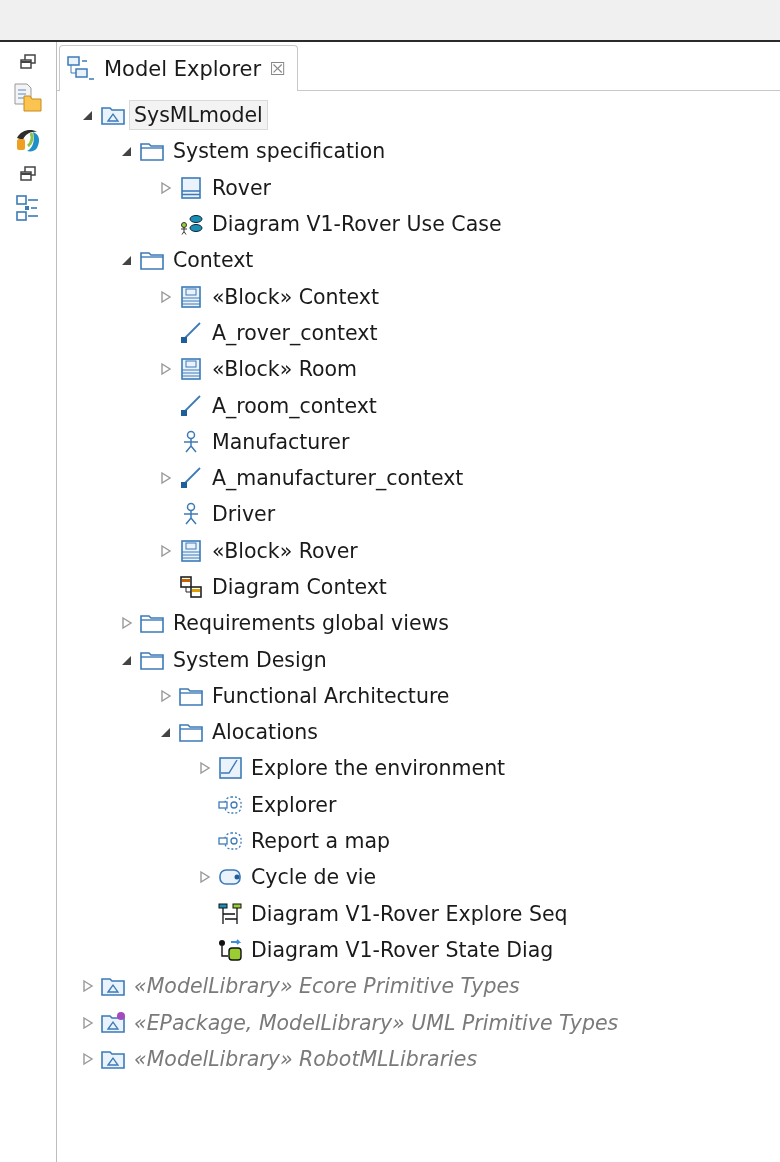 This screenshot has height=1162, width=780. Describe the element at coordinates (191, 224) in the screenshot. I see `use-case-diagram-icon` at that location.